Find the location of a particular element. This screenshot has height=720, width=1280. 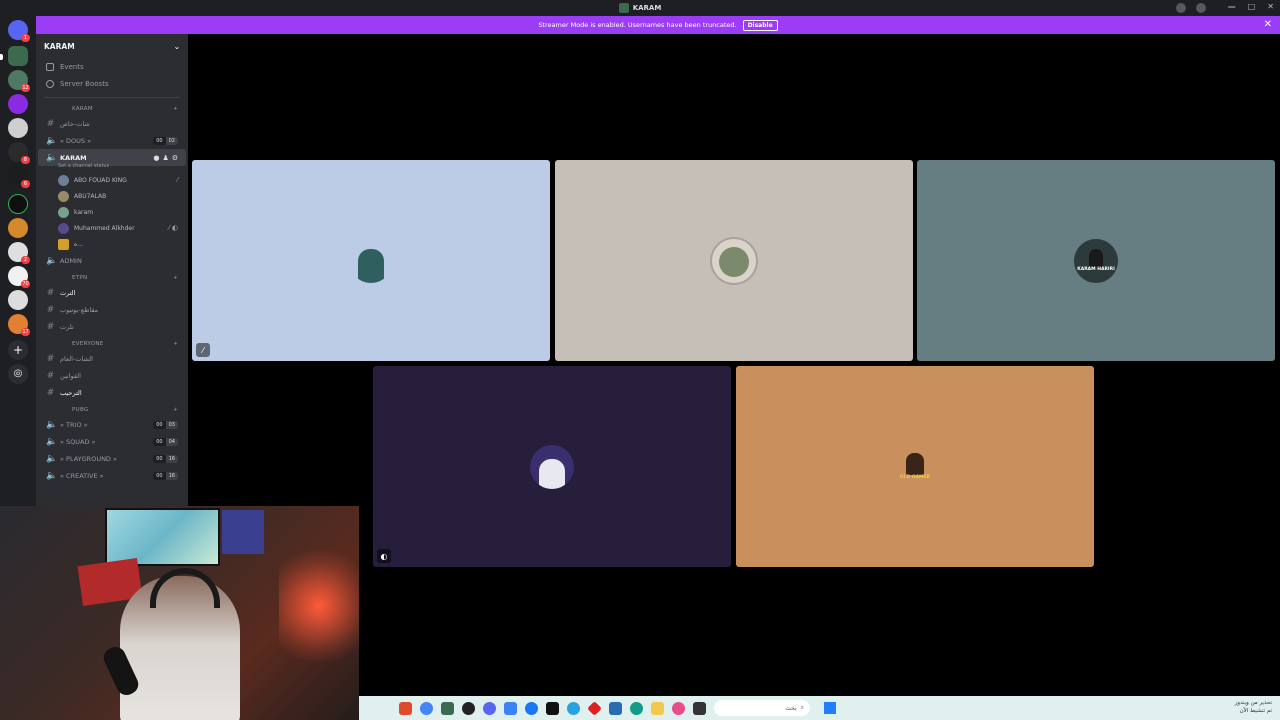

text-channel: # مقاطع-يوتيوب is located at coordinates (112, 309).